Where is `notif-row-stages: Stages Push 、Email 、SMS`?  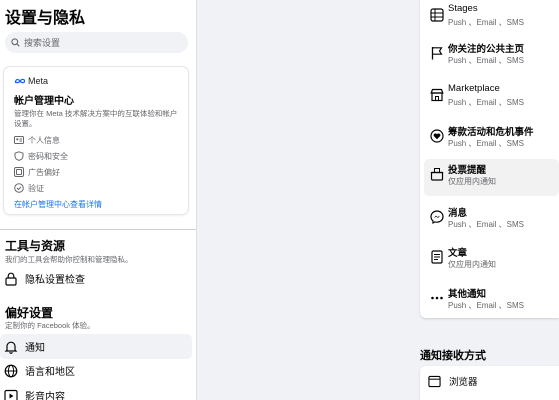 notif-row-stages: Stages Push 、Email 、SMS is located at coordinates (491, 18).